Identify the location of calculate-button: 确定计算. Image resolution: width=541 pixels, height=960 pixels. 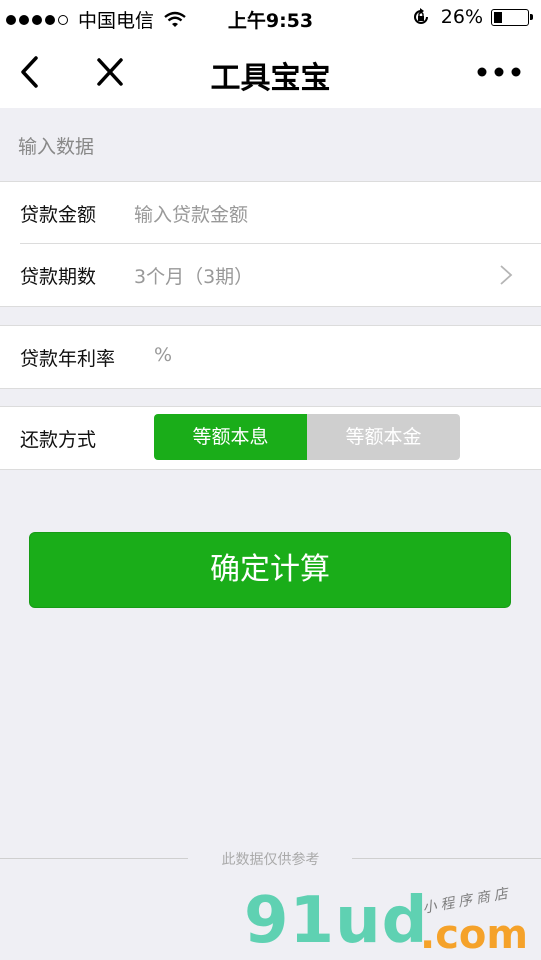
(270, 570).